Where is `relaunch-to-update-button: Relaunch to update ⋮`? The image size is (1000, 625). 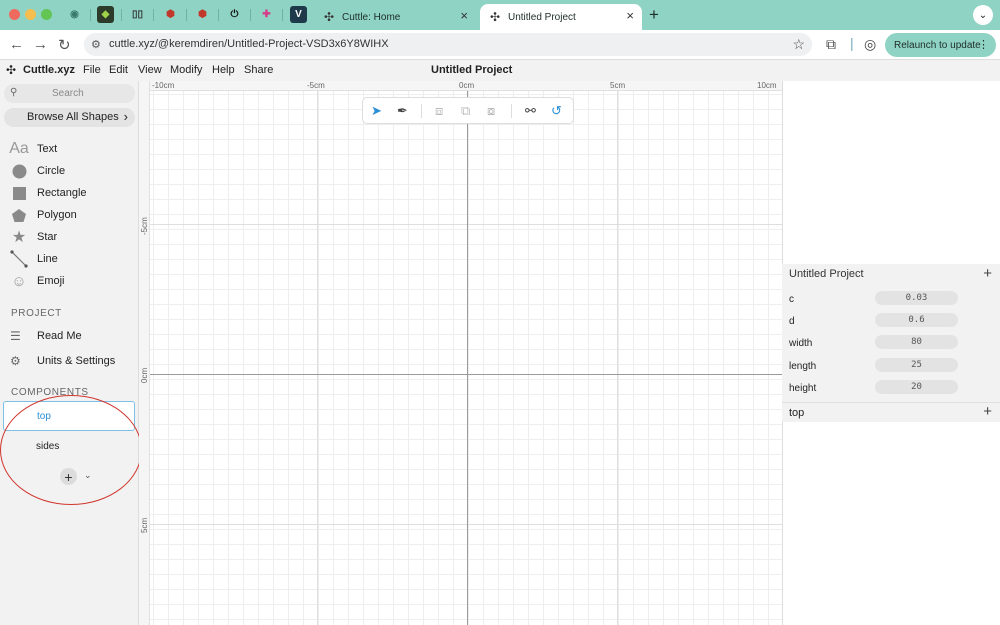 relaunch-to-update-button: Relaunch to update ⋮ is located at coordinates (940, 45).